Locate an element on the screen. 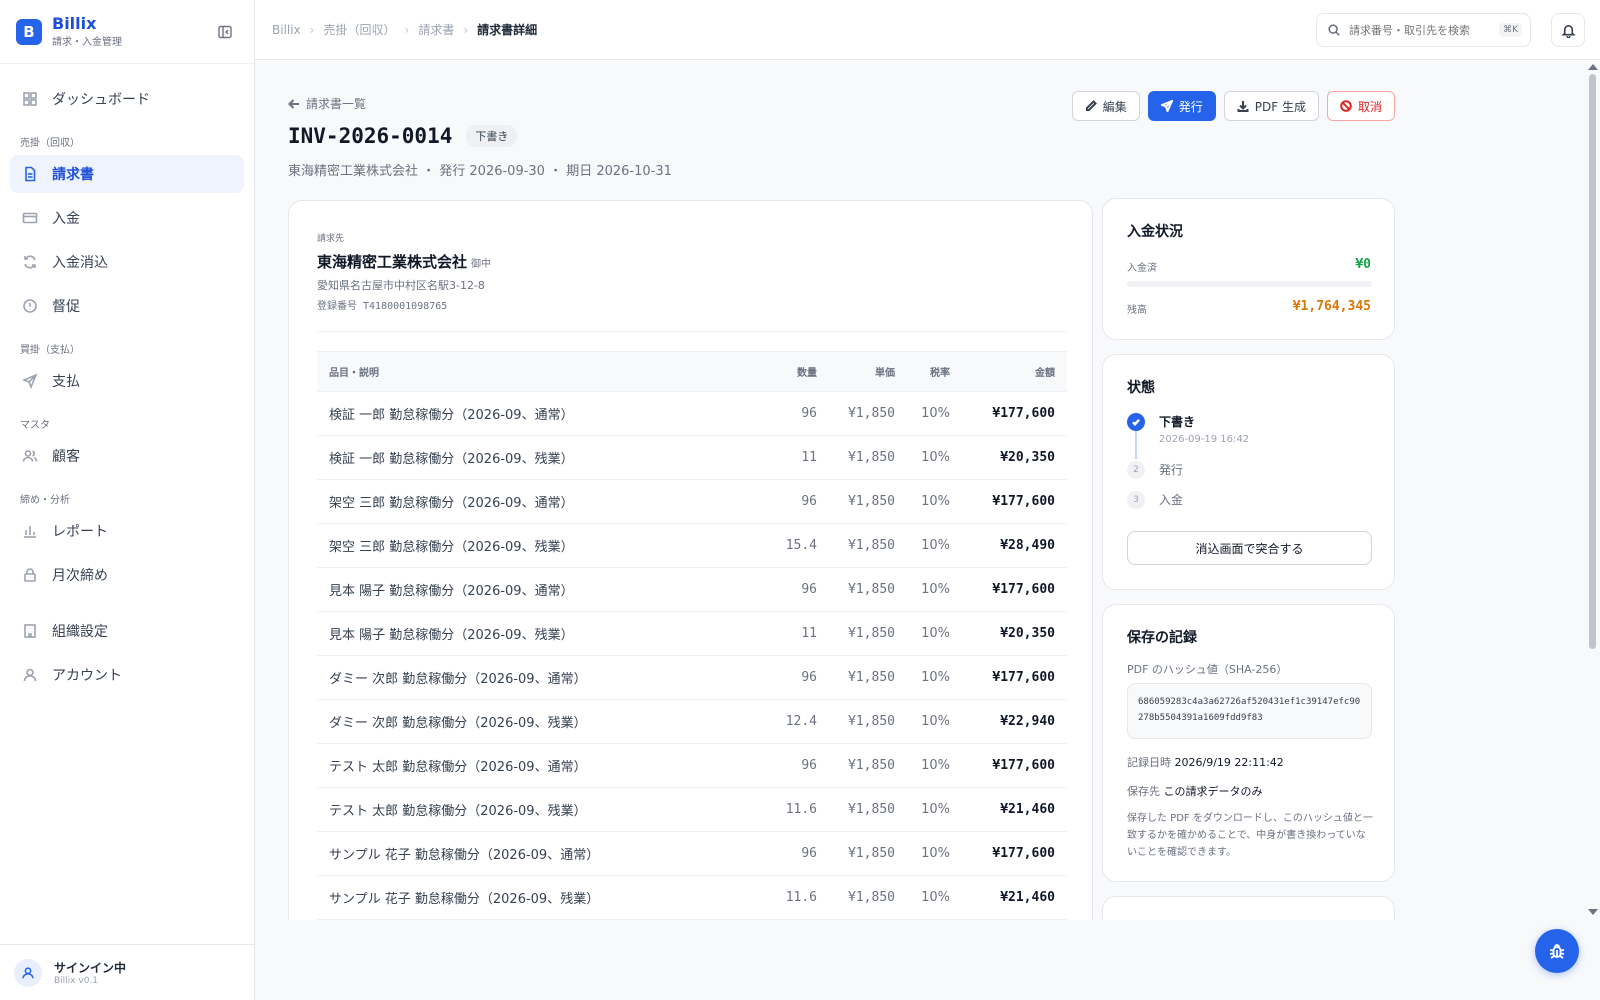 The image size is (1600, 1000). arrow-left-icon is located at coordinates (293, 103).